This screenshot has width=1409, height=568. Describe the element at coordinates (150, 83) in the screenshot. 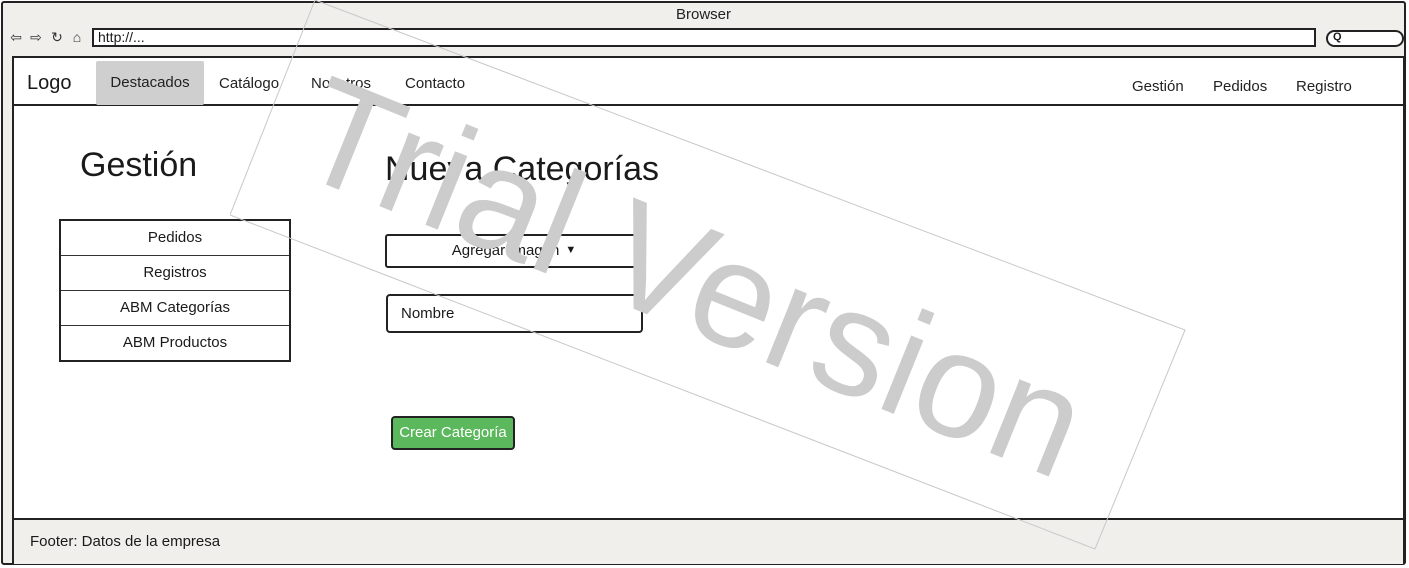

I see `nav-item-destacados: Destacados` at that location.